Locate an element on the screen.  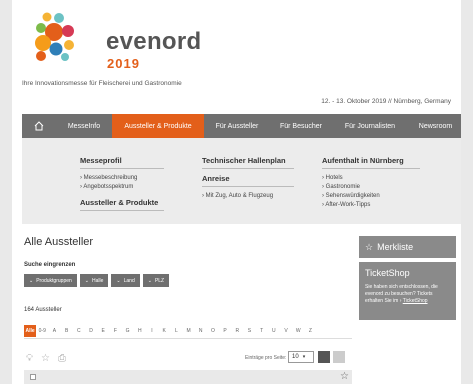
filter-label-halle: Halle is located at coordinates (98, 280).